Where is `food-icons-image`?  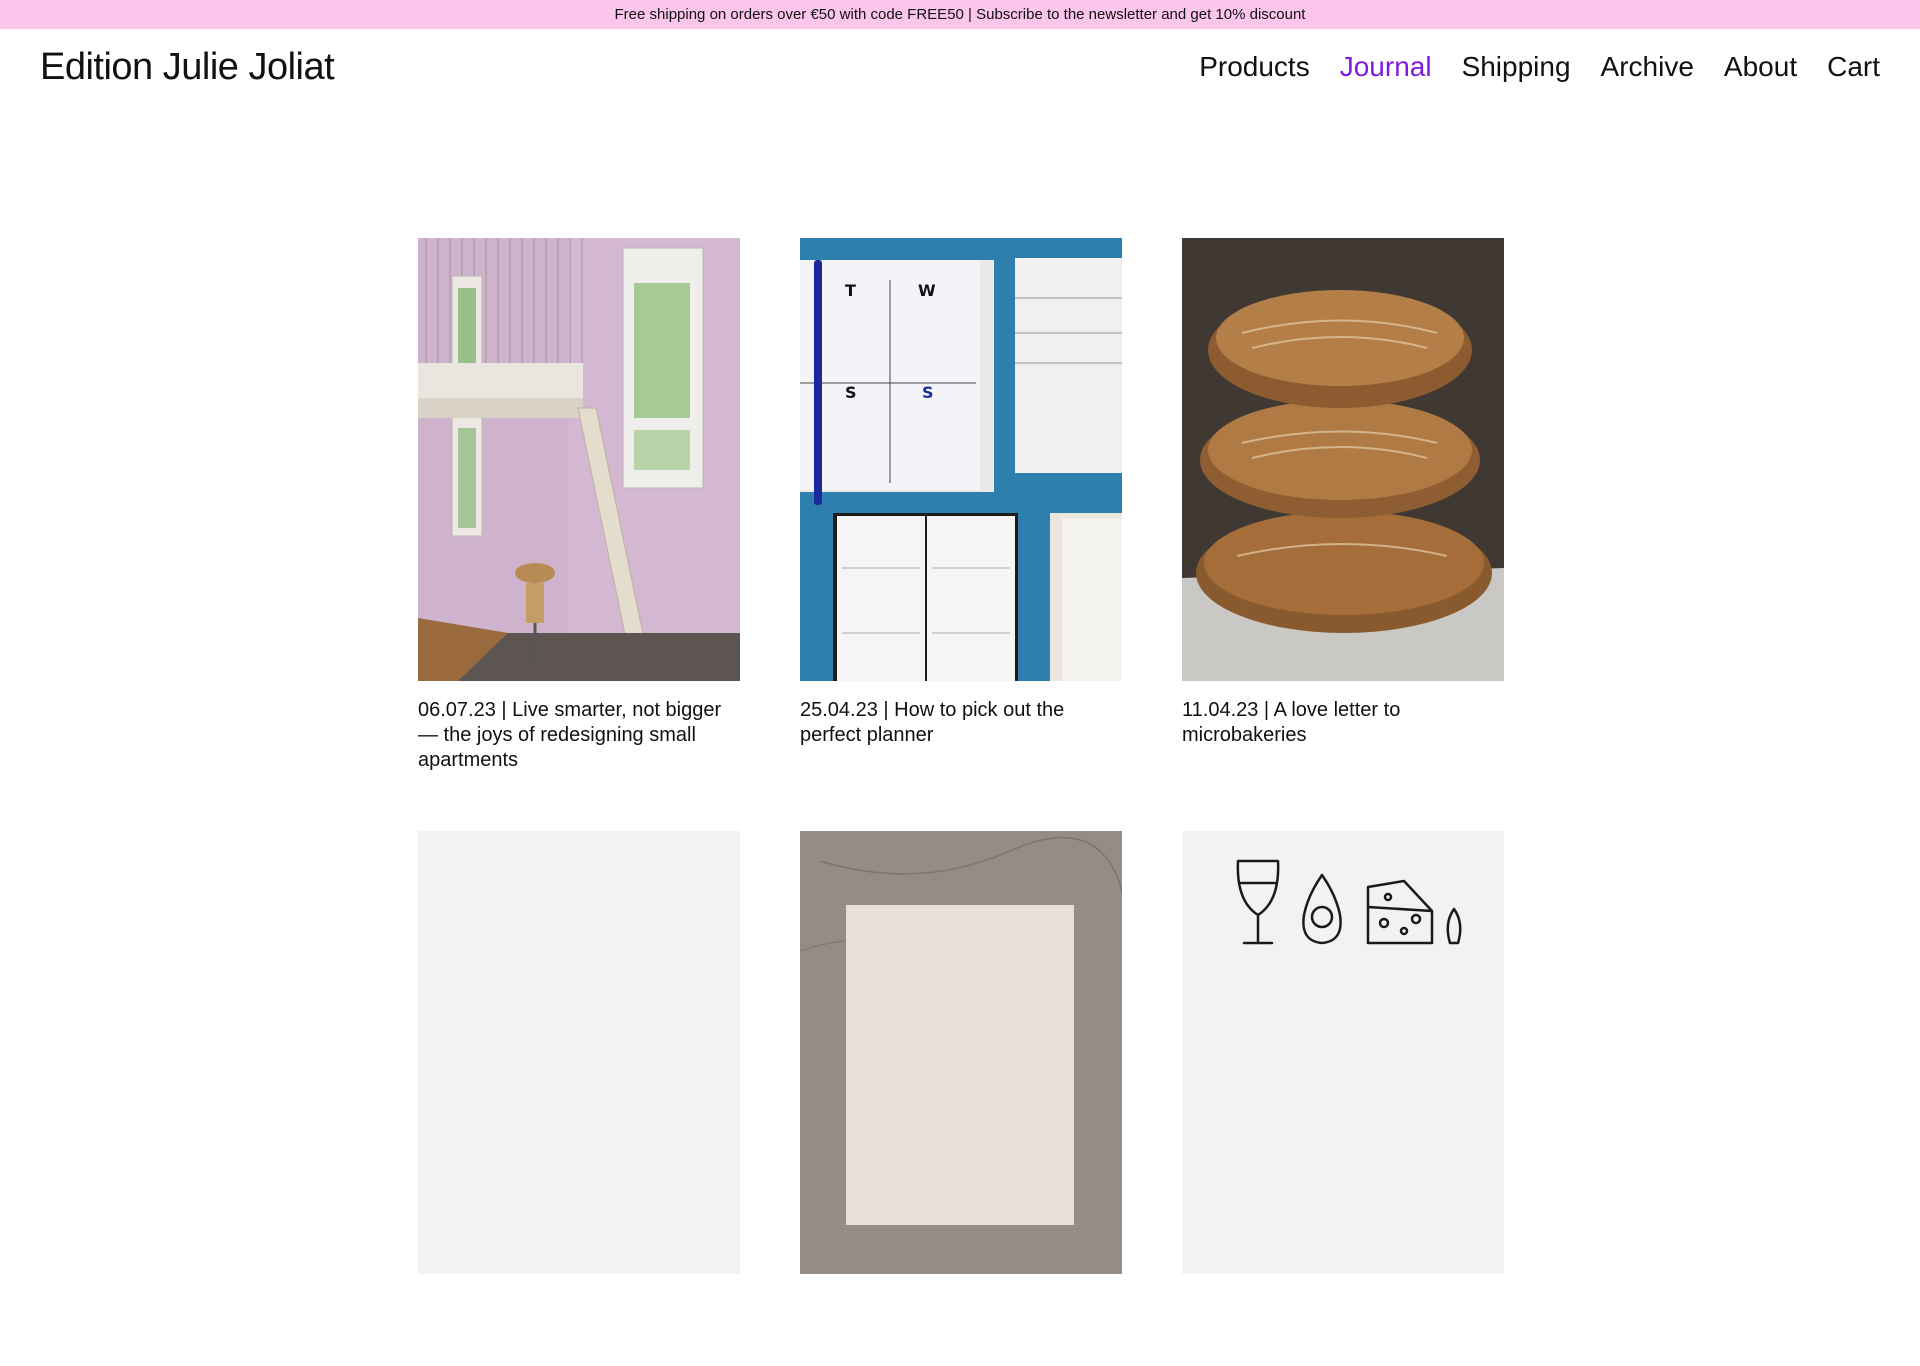
food-icons-image is located at coordinates (1343, 1052).